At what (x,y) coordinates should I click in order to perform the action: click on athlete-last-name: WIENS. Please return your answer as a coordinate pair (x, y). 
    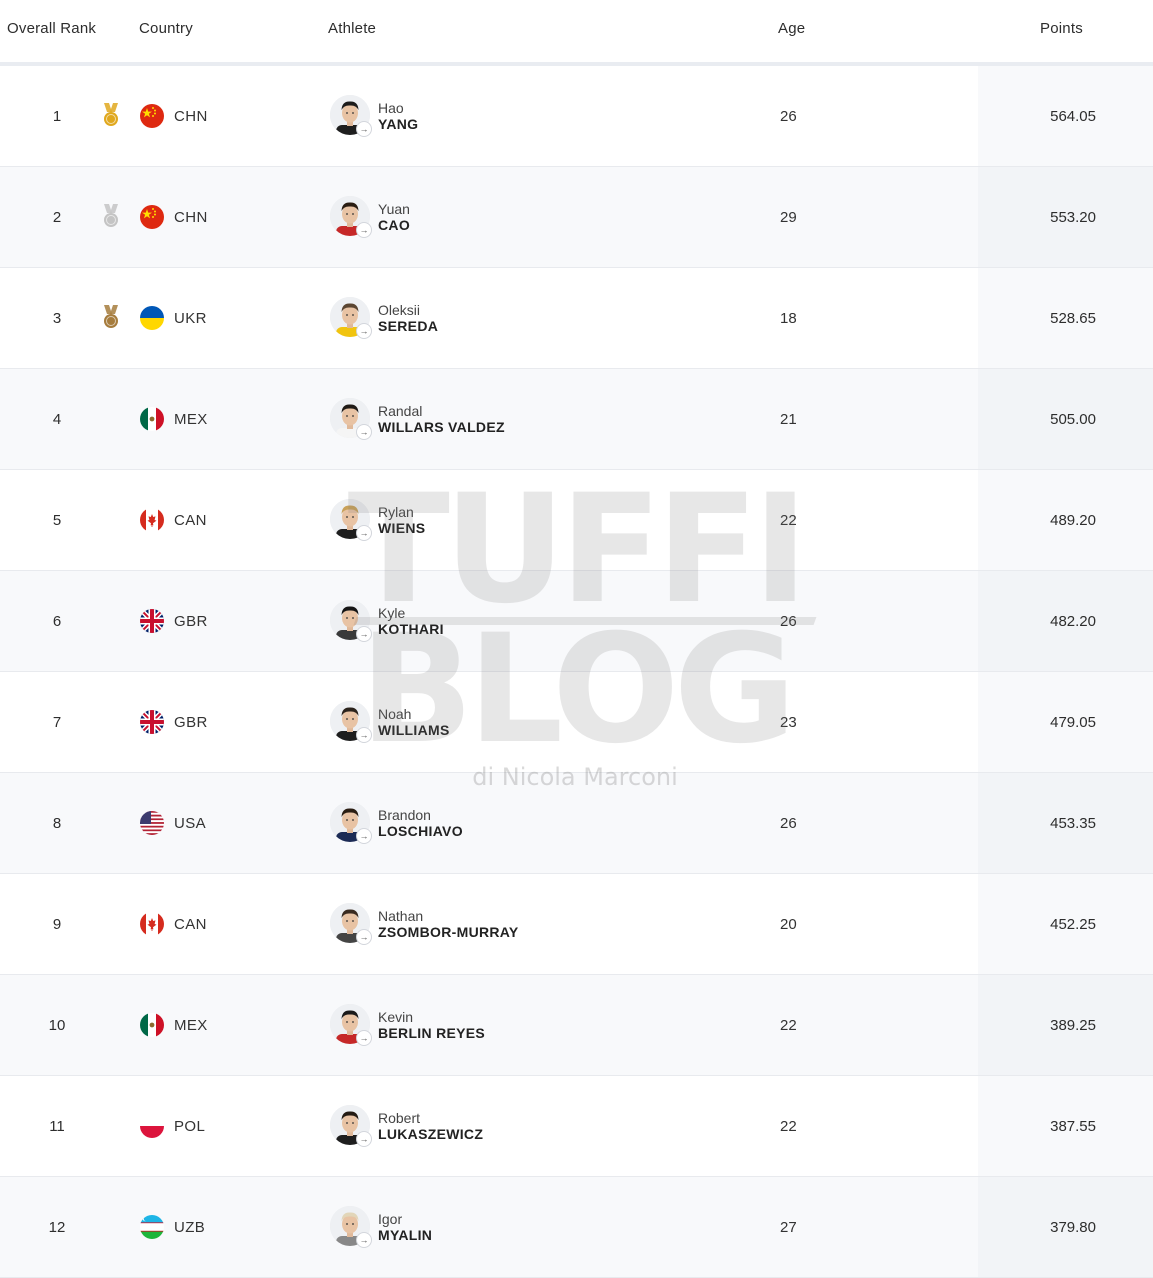
    Looking at the image, I should click on (401, 528).